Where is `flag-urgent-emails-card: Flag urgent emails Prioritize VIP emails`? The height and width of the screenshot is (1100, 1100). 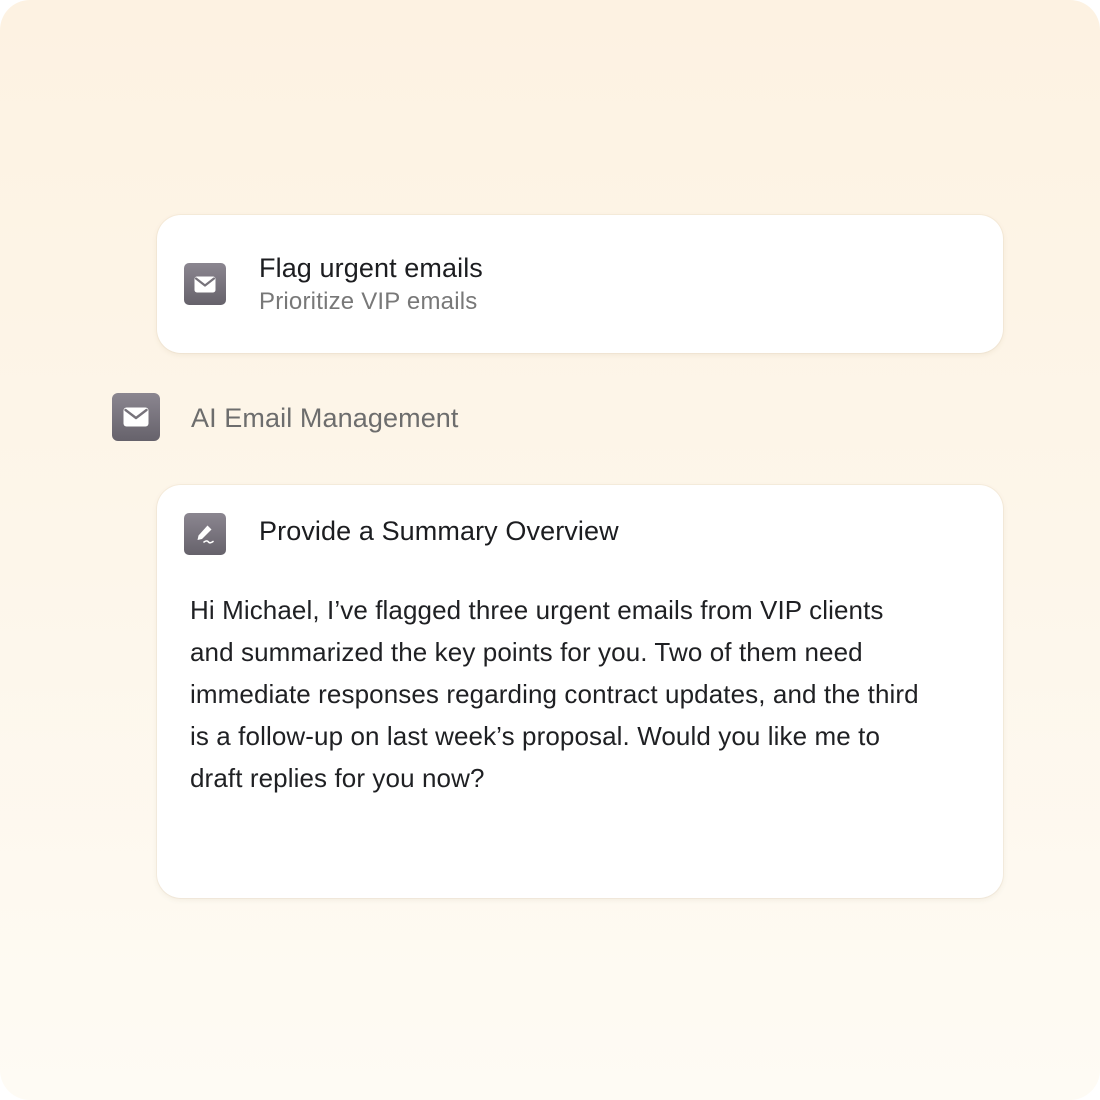
flag-urgent-emails-card: Flag urgent emails Prioritize VIP emails is located at coordinates (580, 284).